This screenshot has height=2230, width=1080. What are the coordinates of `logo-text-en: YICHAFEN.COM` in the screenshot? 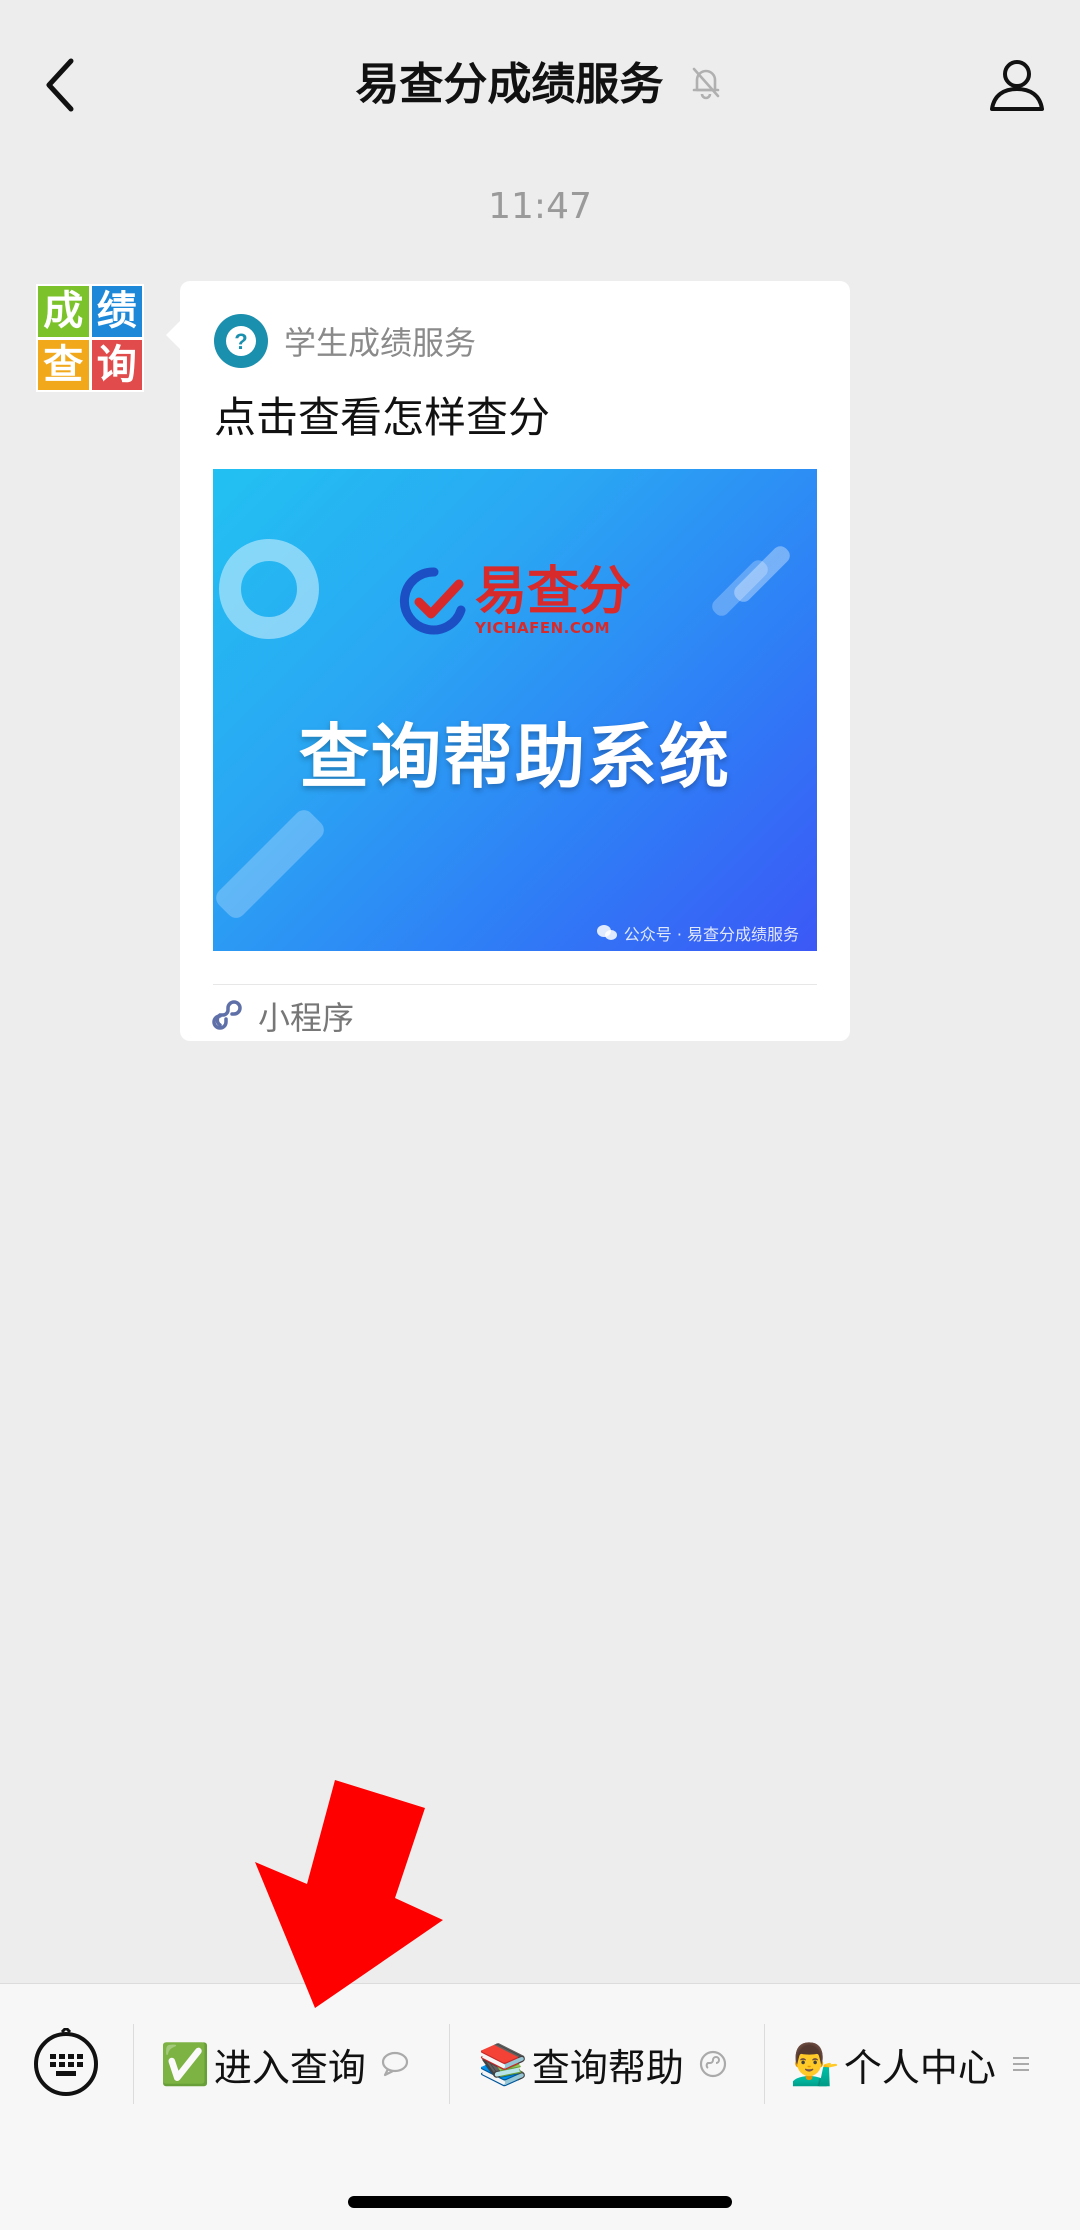 It's located at (542, 628).